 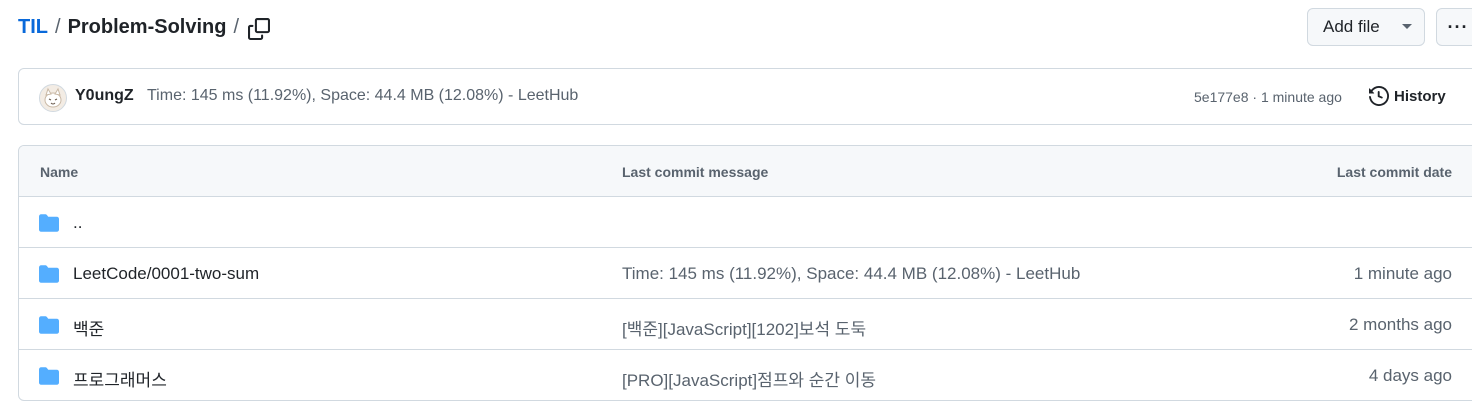 What do you see at coordinates (1458, 26) in the screenshot?
I see `kebab-icon: ···` at bounding box center [1458, 26].